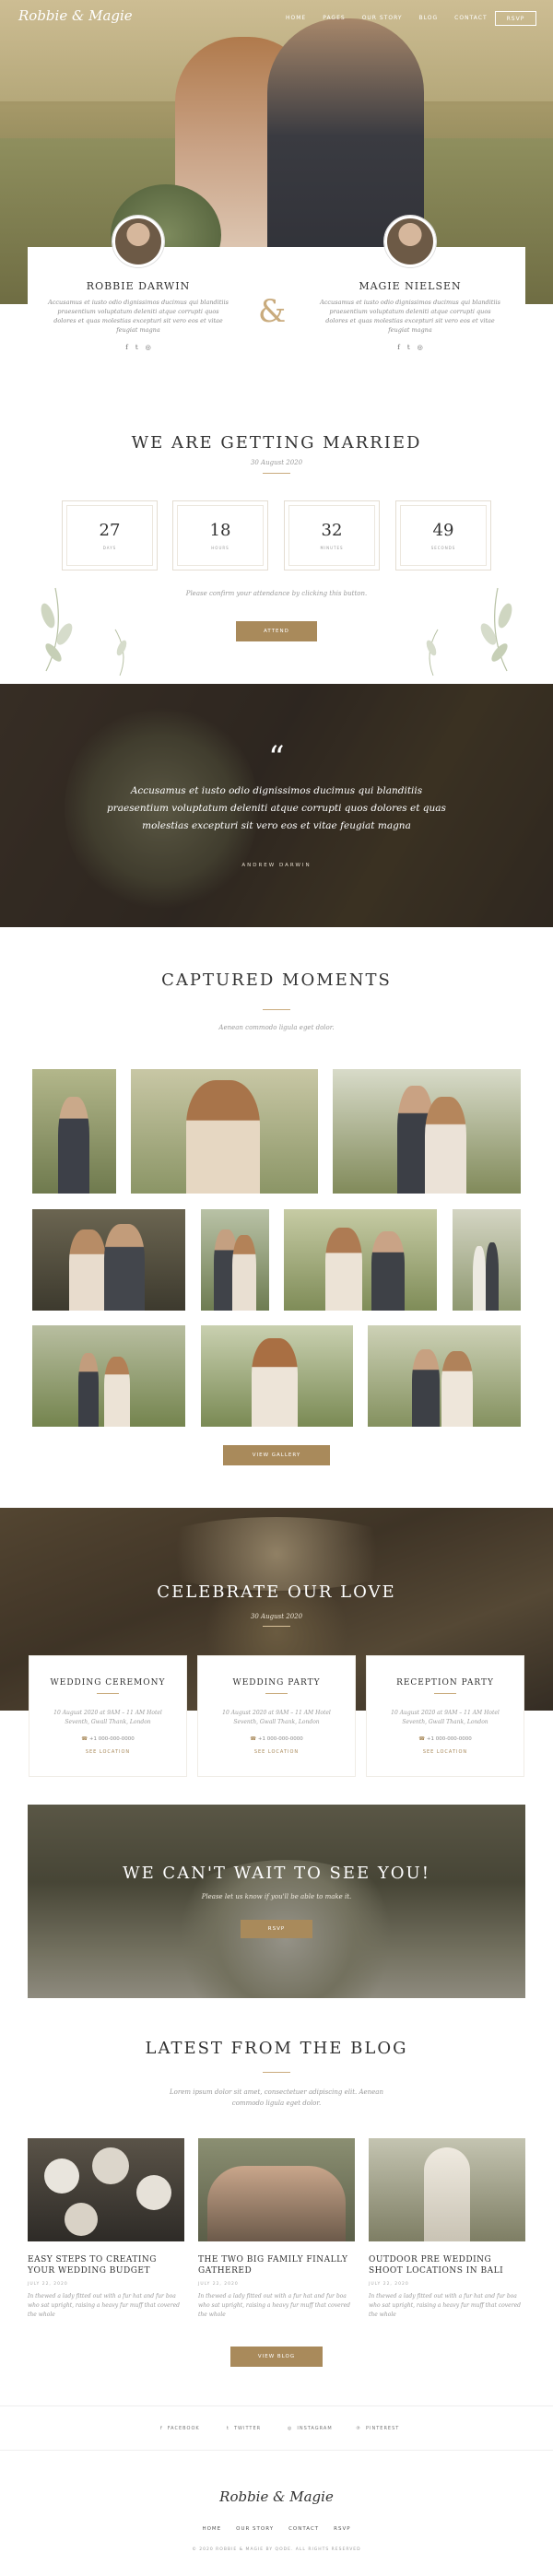  Describe the element at coordinates (382, 18) in the screenshot. I see `nav-our-story: OUR STORY` at that location.